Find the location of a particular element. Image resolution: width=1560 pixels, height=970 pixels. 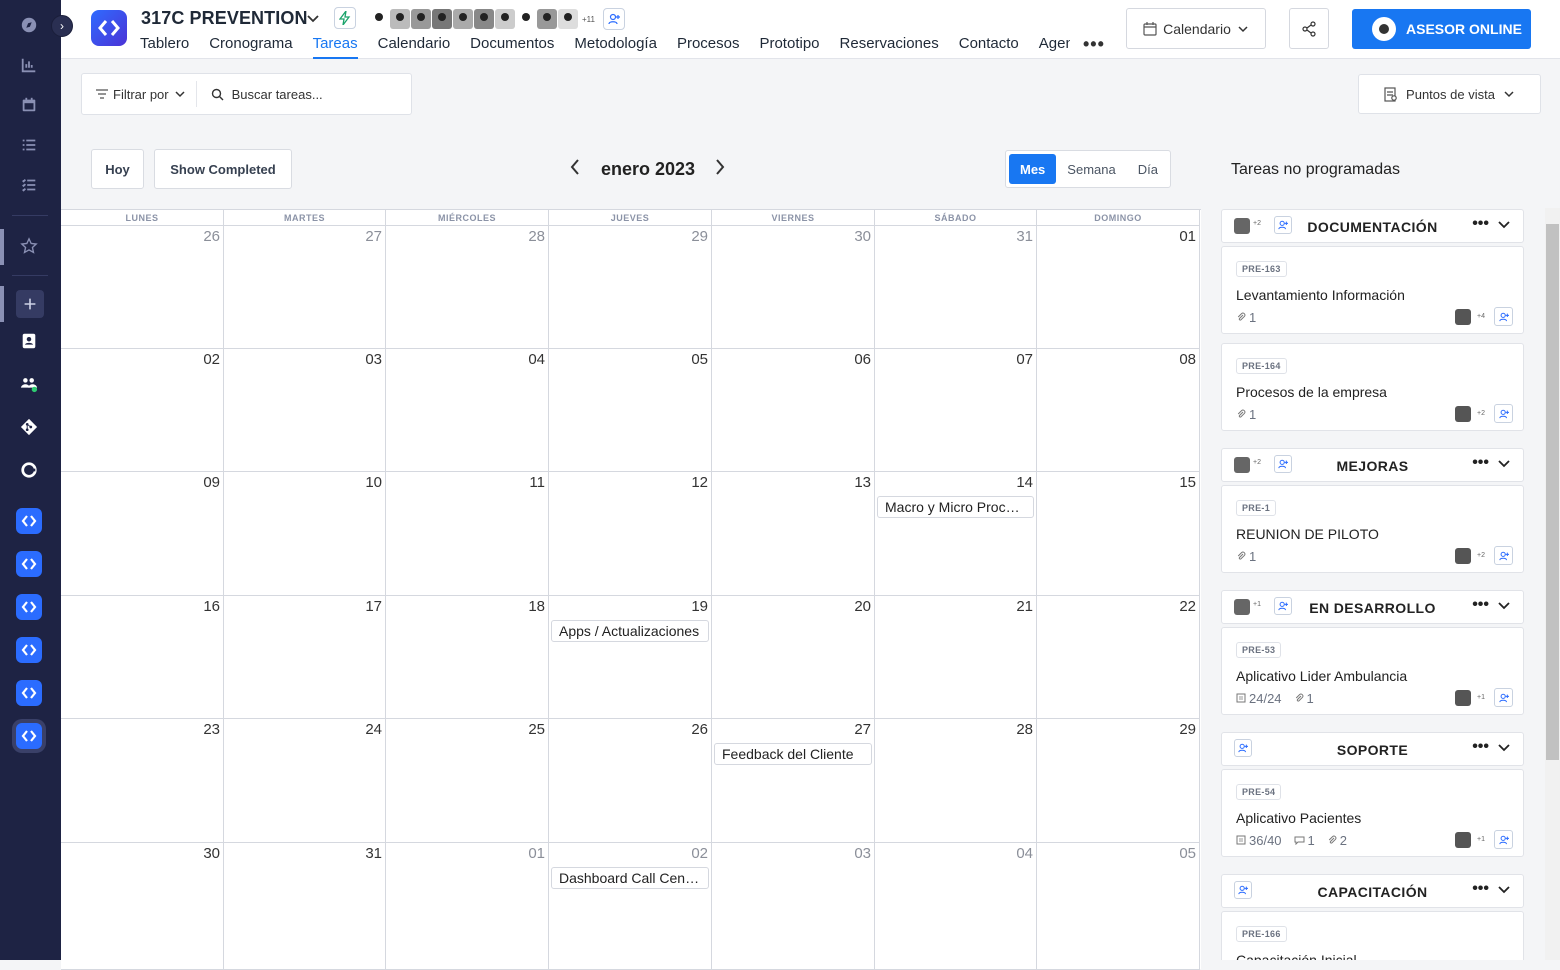

task-card: PRE-166 Capacitación Inicial is located at coordinates (1372, 935).